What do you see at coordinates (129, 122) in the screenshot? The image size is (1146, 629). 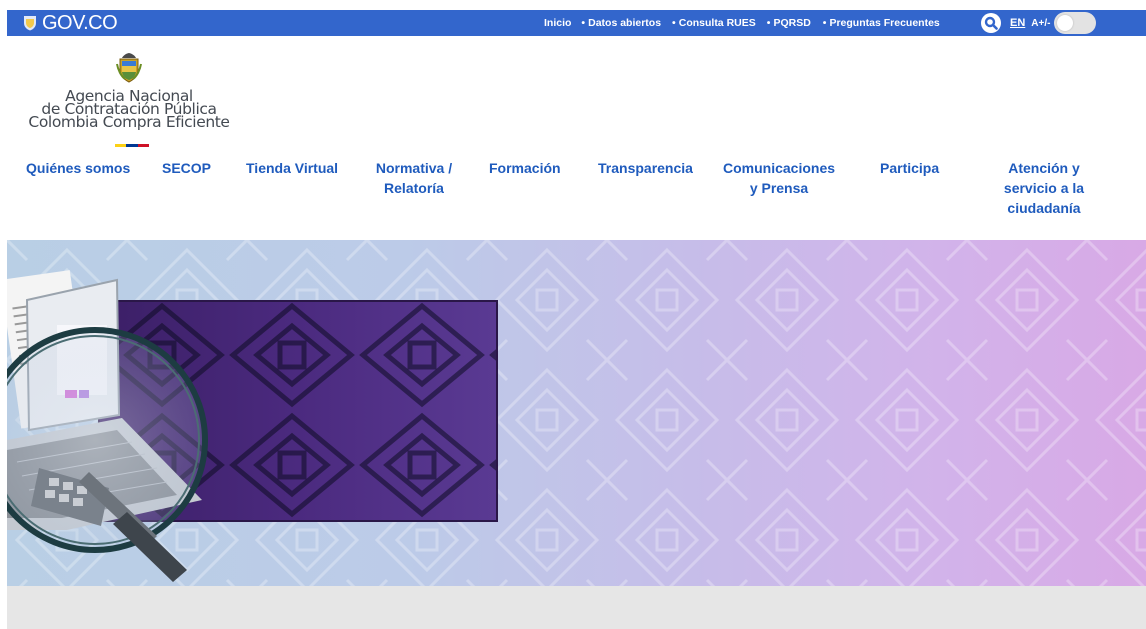 I see `entity-name-line: Colombia Compra Eficiente` at bounding box center [129, 122].